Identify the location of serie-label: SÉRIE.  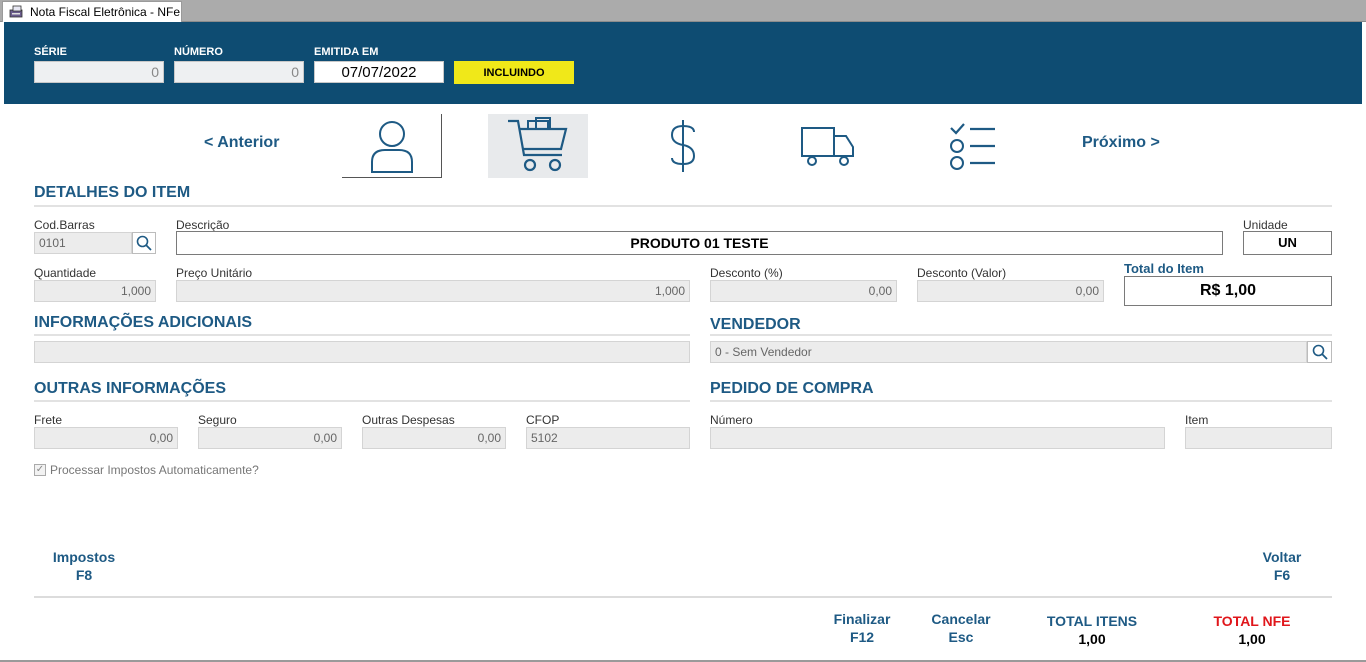
(51, 52).